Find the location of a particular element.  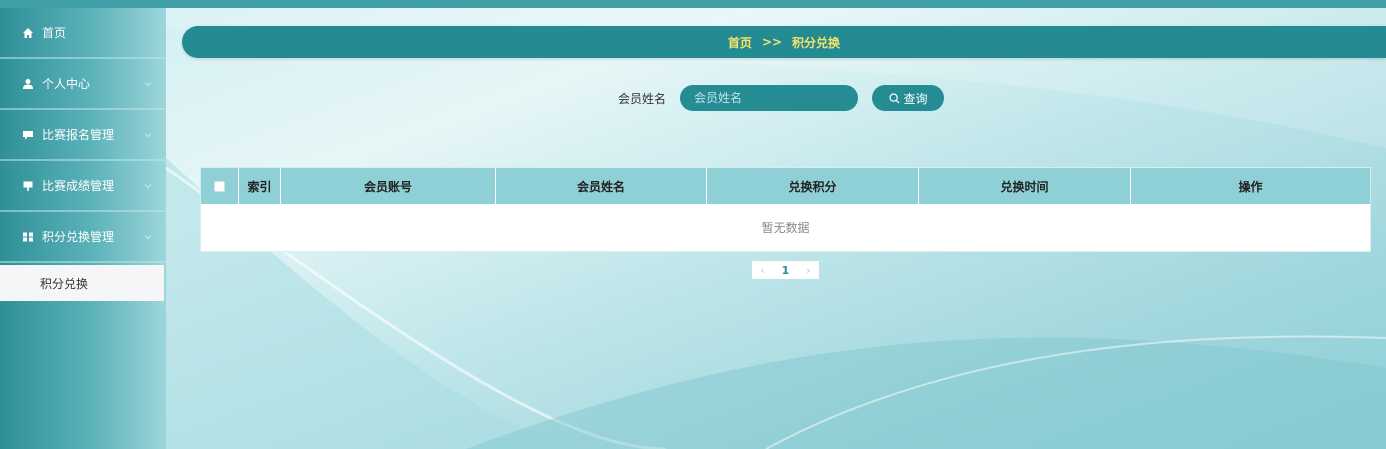

column-header-actions: 操作 is located at coordinates (1250, 186).